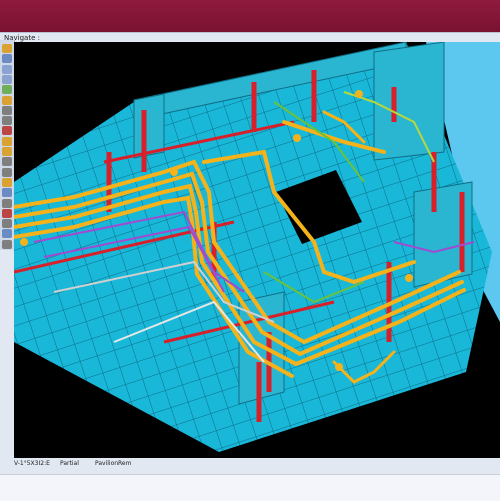 This screenshot has height=501, width=500. Describe the element at coordinates (7, 172) in the screenshot. I see `camera-icon` at that location.